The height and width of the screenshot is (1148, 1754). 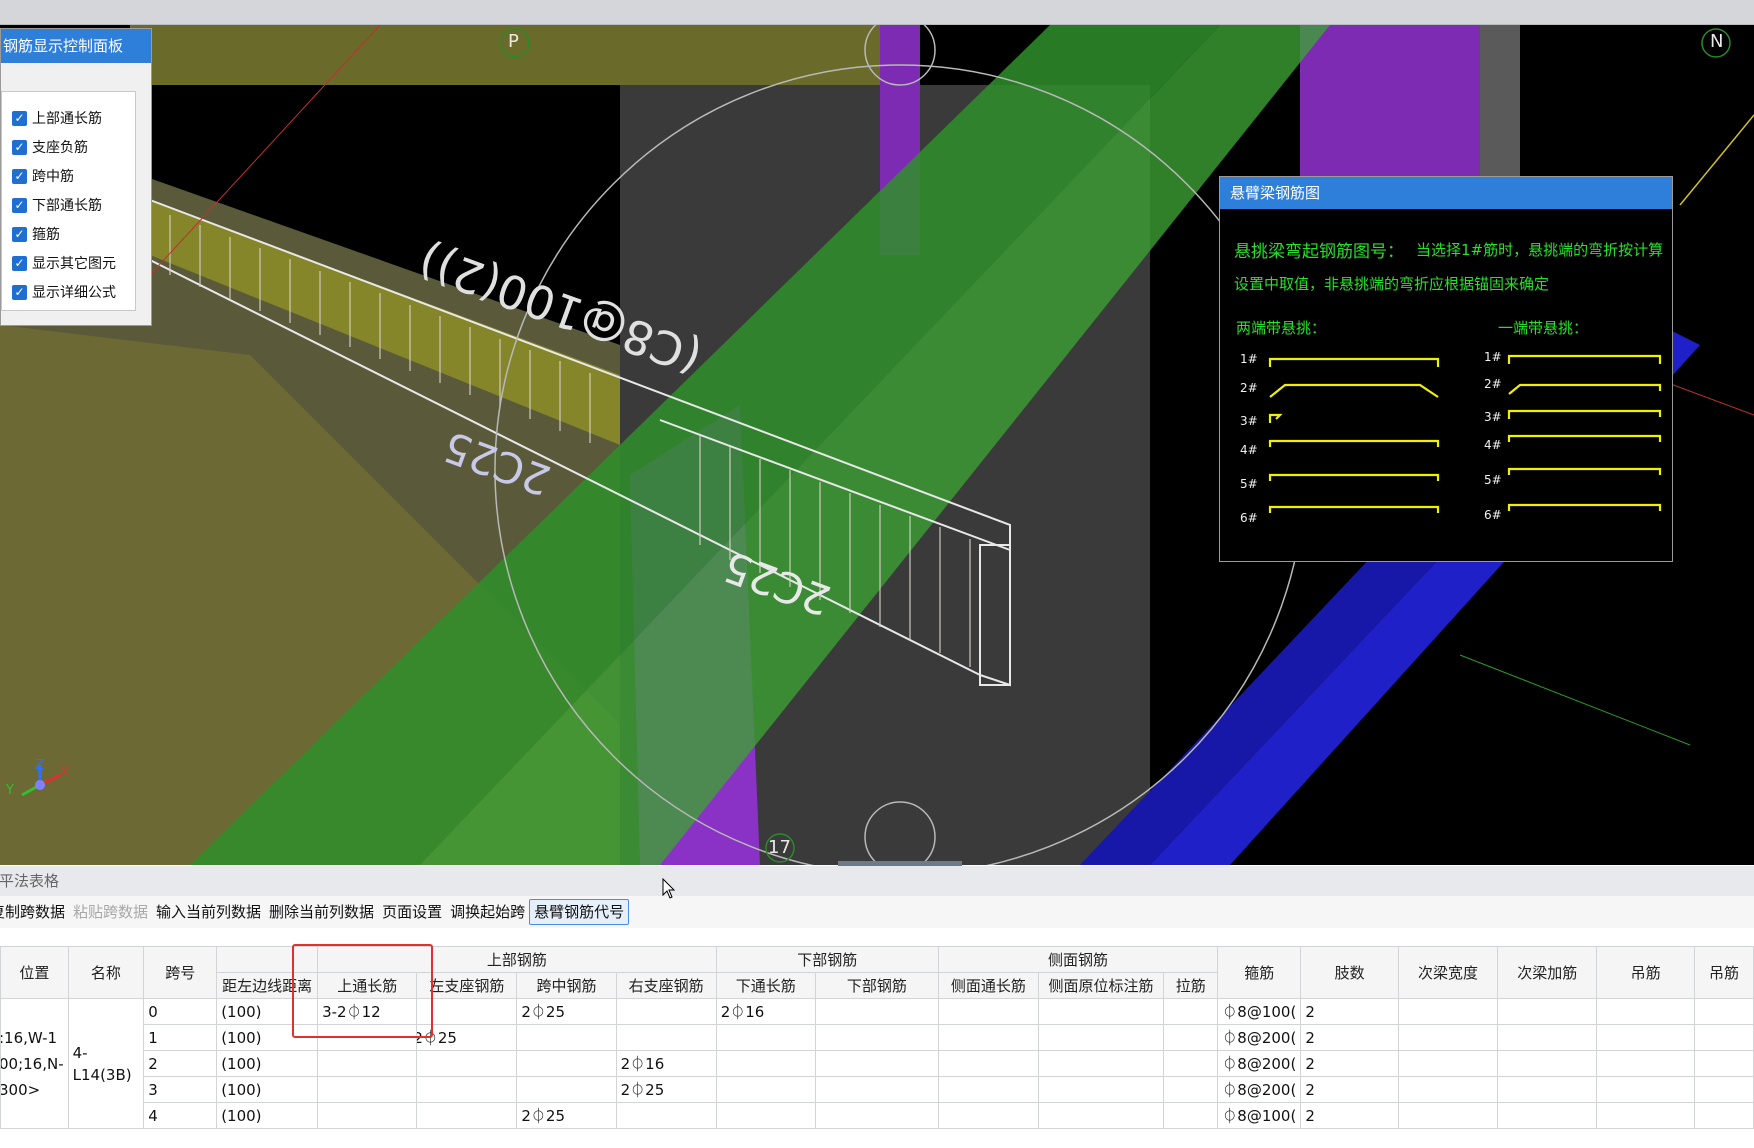 I want to click on header-tie: 拉筋, so click(x=1191, y=985).